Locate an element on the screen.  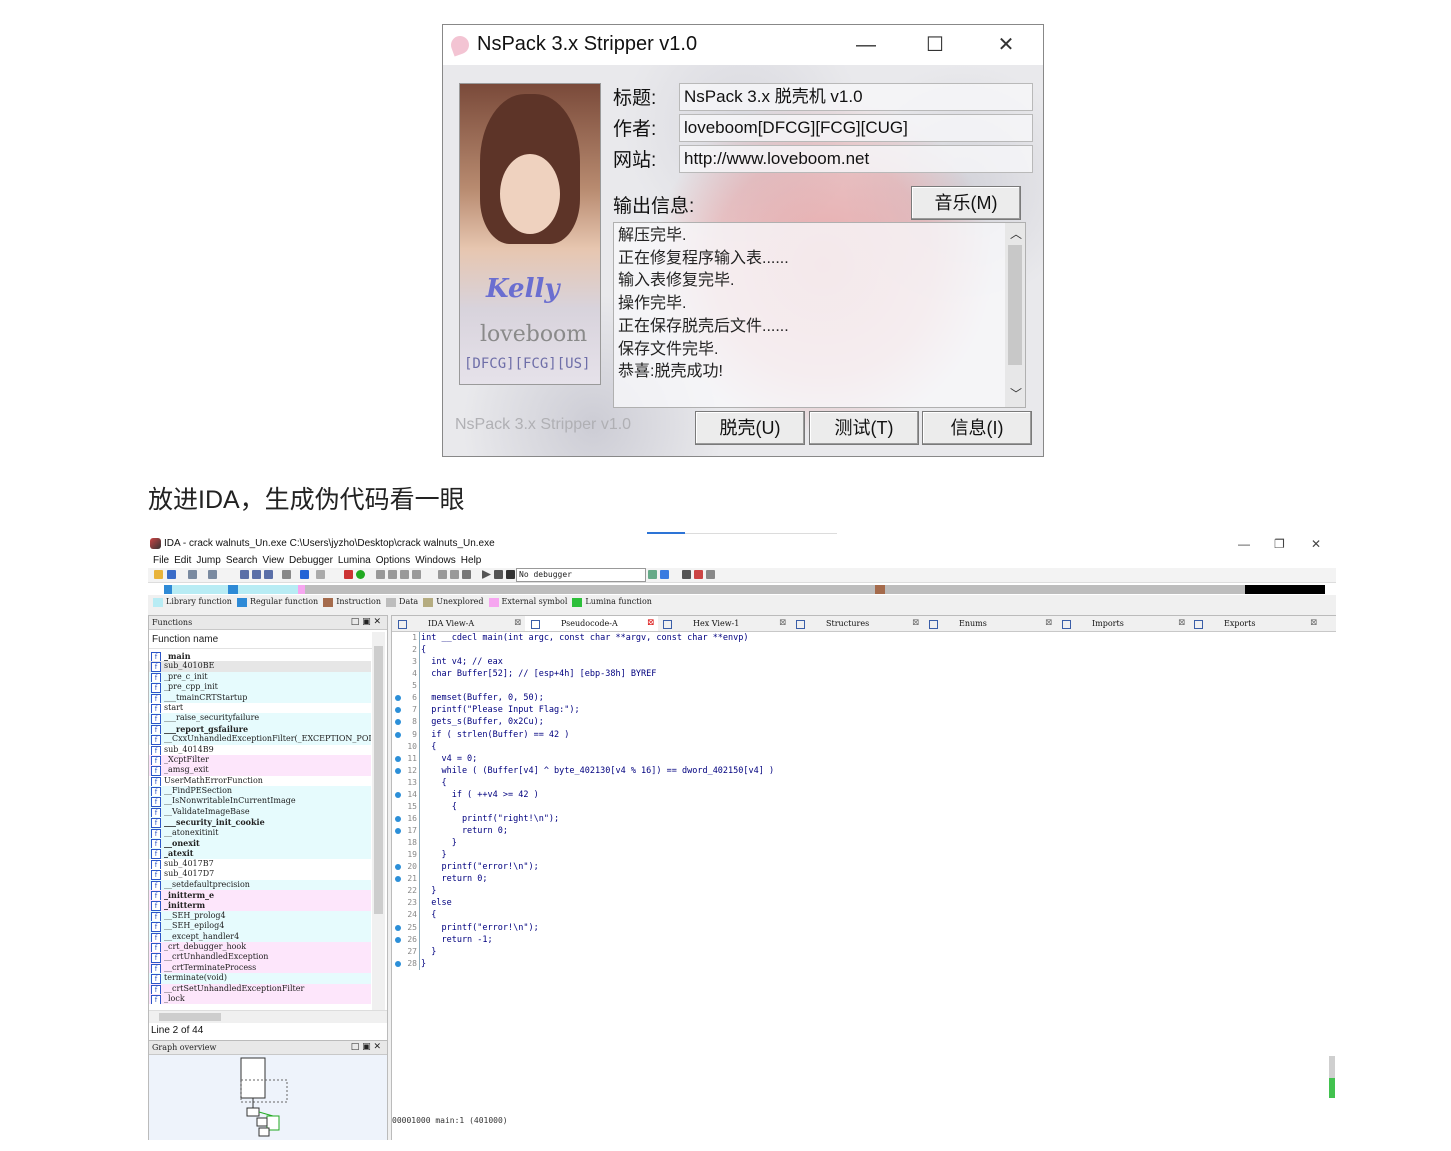
log-scrollbar: ︿ ﹀ is located at coordinates (1015, 315).